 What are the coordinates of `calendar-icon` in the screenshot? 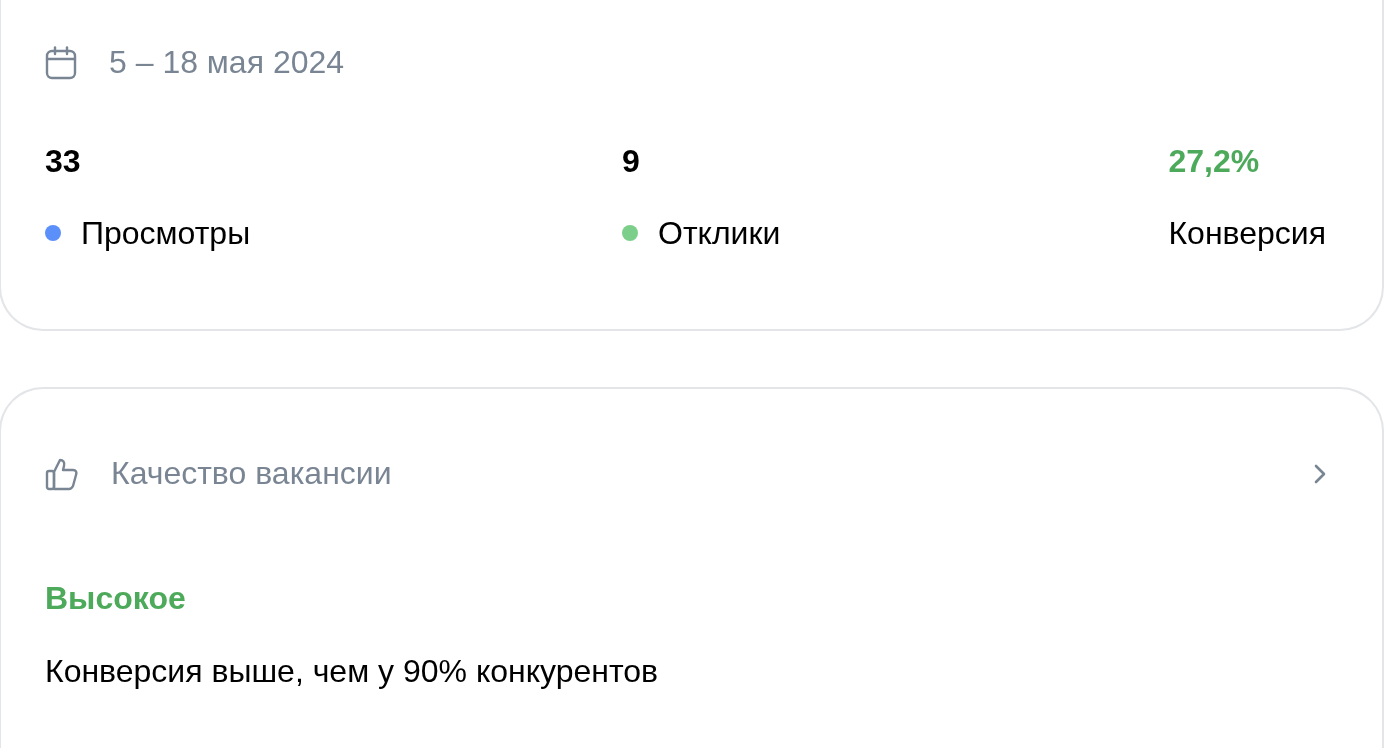 It's located at (61, 62).